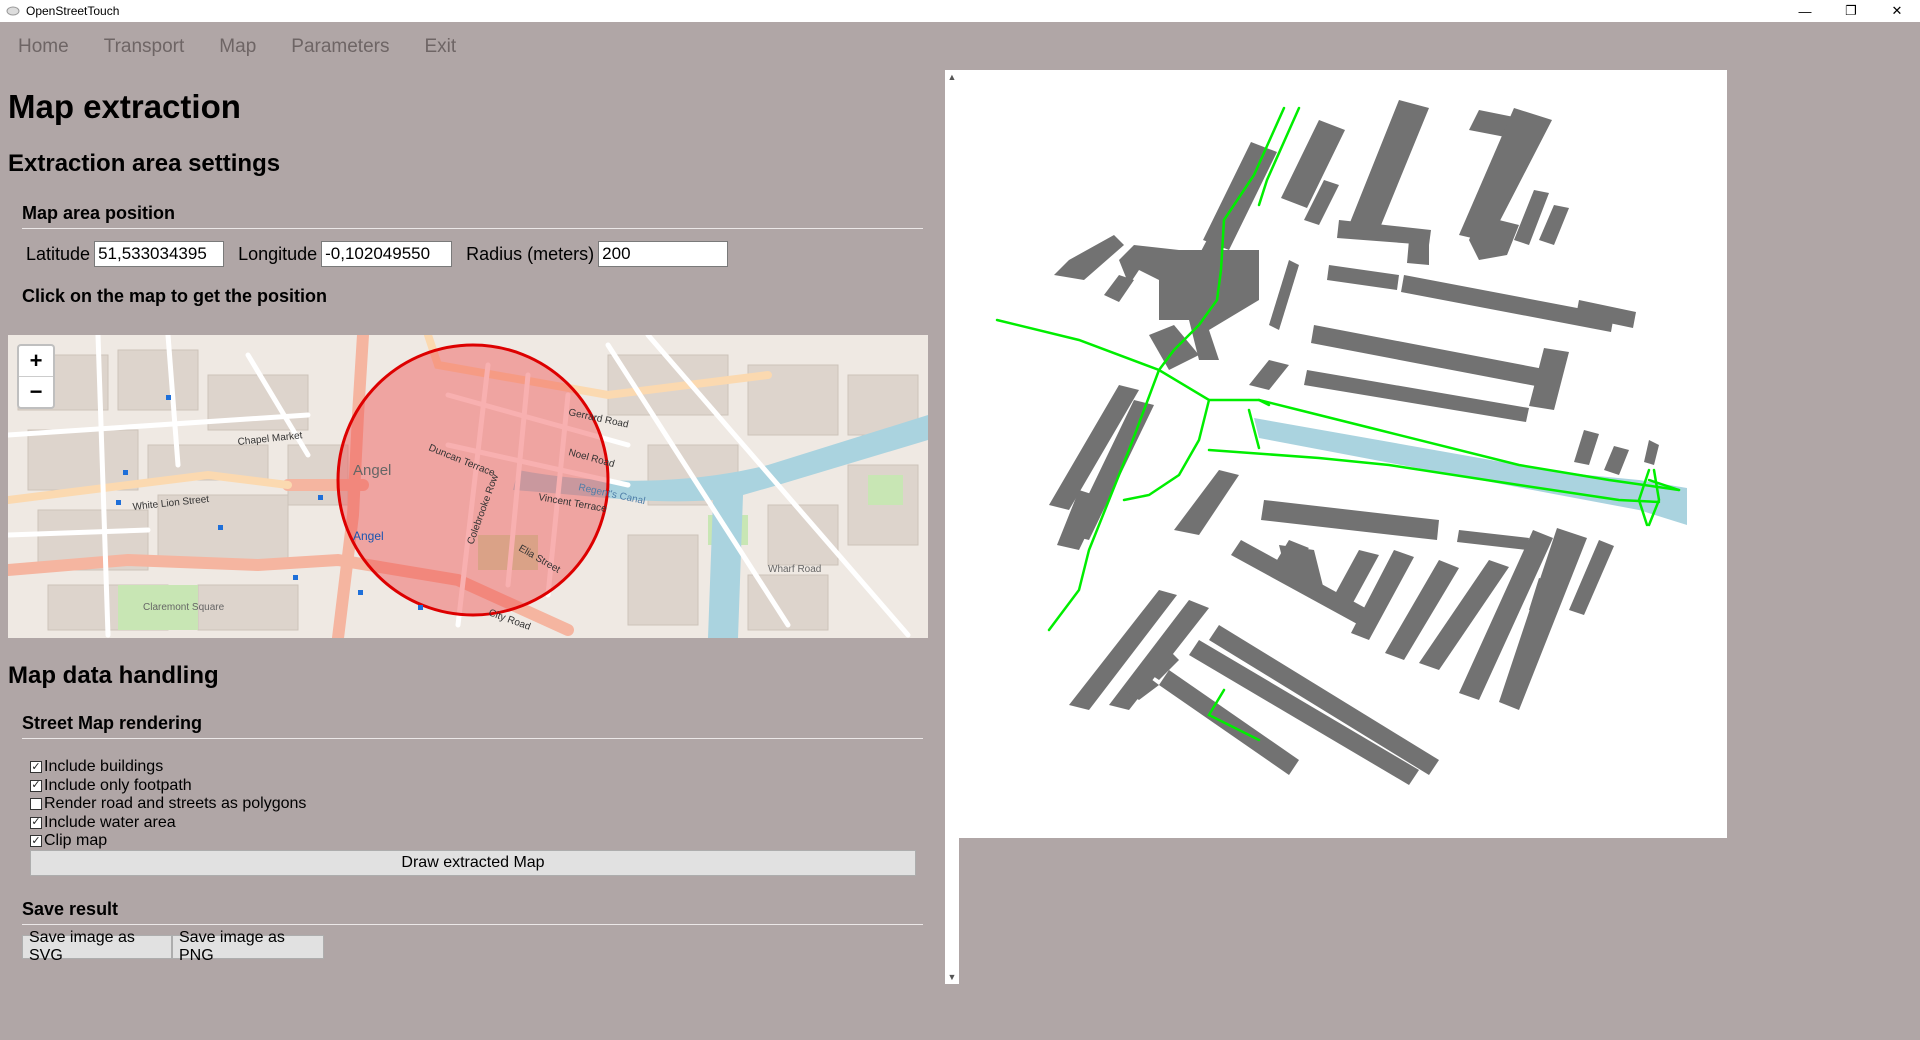  I want to click on option-render-roads-as-polygons: Render road and streets as polygons, so click(168, 804).